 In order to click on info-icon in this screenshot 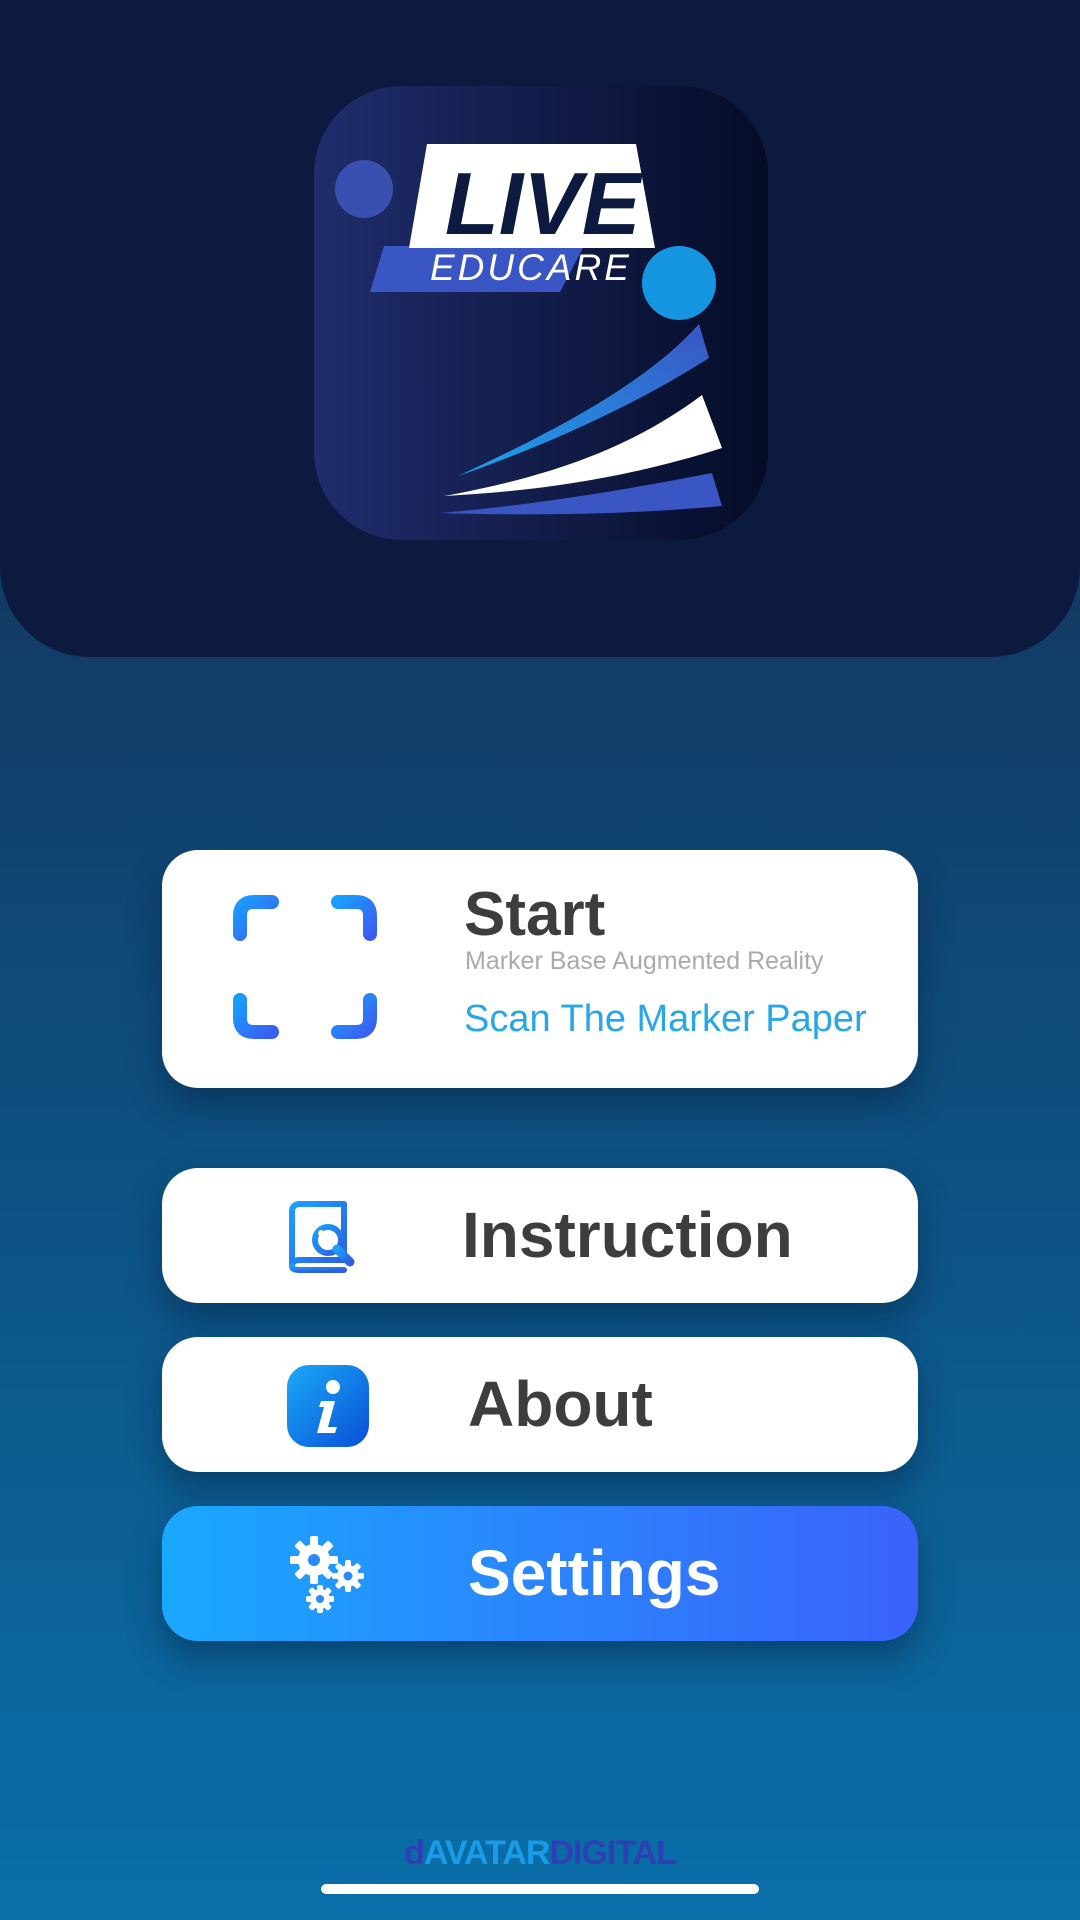, I will do `click(328, 1406)`.